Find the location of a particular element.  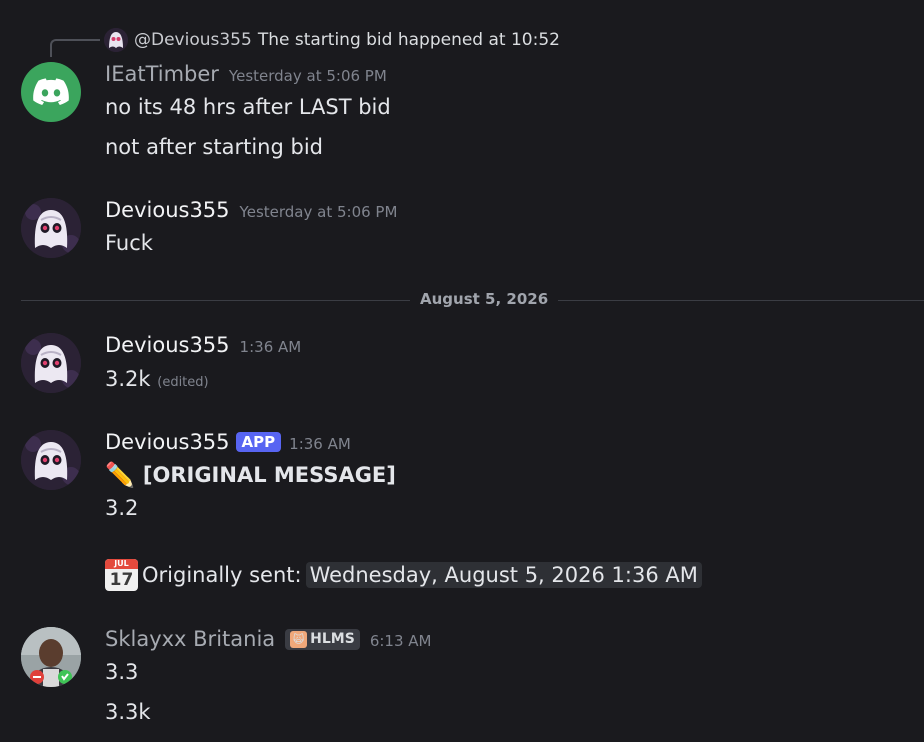

user-photo-avatar is located at coordinates (51, 657).